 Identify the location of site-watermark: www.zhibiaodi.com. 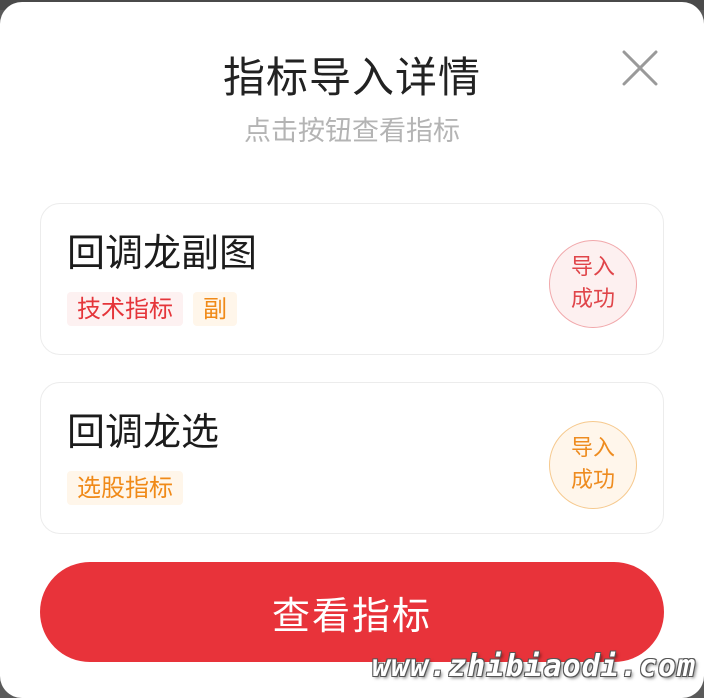
(533, 666).